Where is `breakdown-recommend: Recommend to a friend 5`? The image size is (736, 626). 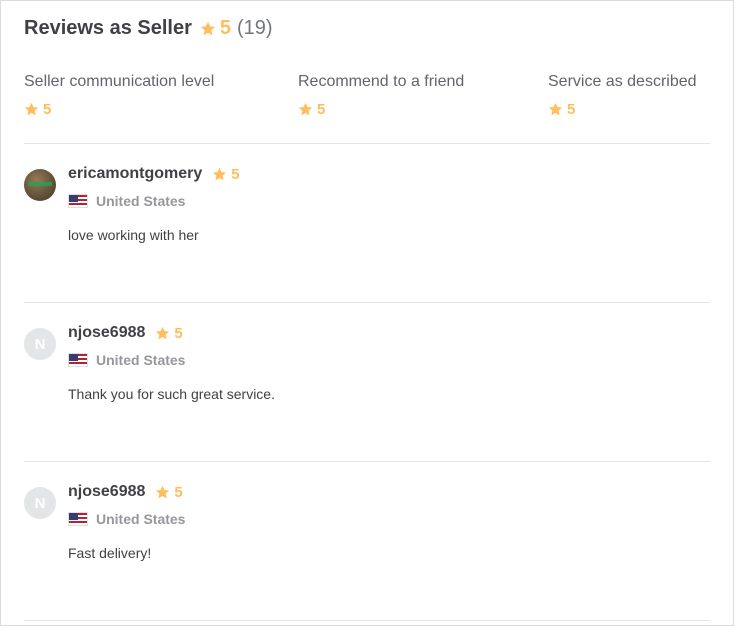
breakdown-recommend: Recommend to a friend 5 is located at coordinates (381, 95).